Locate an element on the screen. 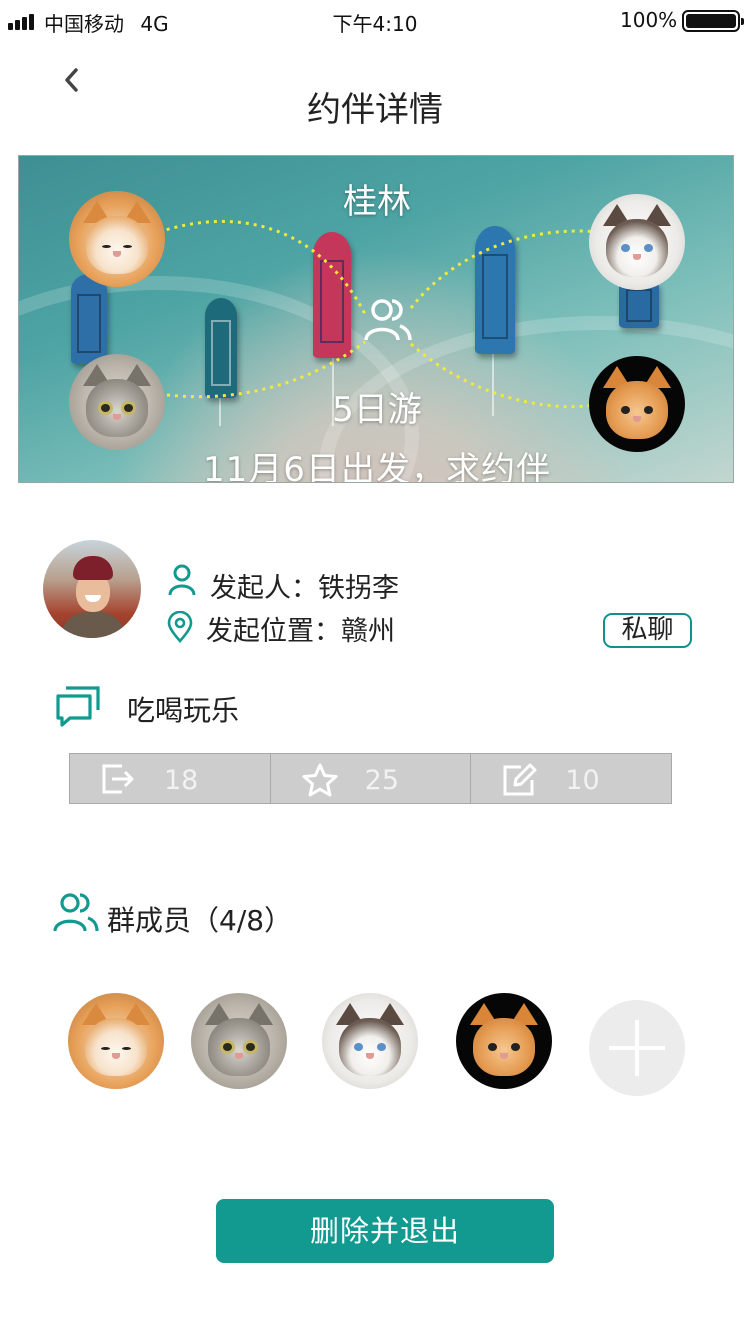 Image resolution: width=750 pixels, height=1334 pixels. initiator-name-row: 发起人：铁拐李 is located at coordinates (304, 585).